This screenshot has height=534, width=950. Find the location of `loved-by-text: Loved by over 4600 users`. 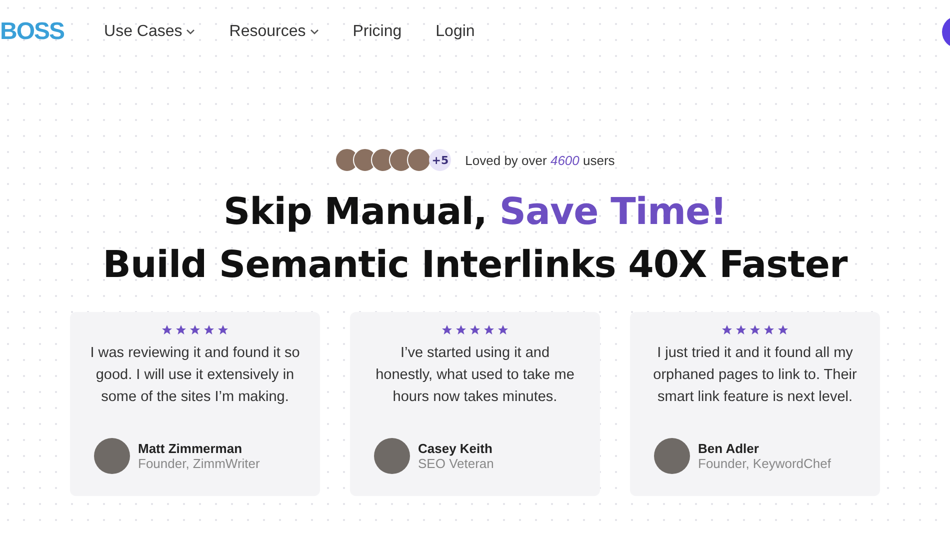

loved-by-text: Loved by over 4600 users is located at coordinates (540, 160).